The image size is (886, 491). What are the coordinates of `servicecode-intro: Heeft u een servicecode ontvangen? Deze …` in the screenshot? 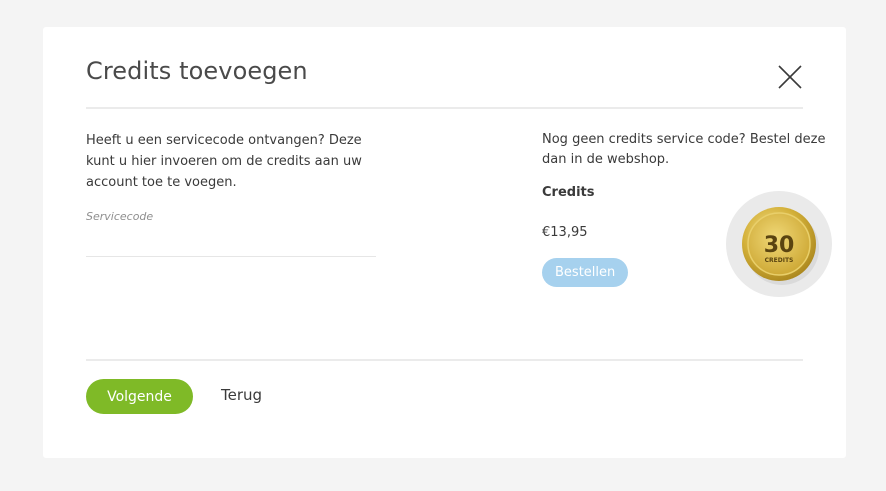 It's located at (224, 161).